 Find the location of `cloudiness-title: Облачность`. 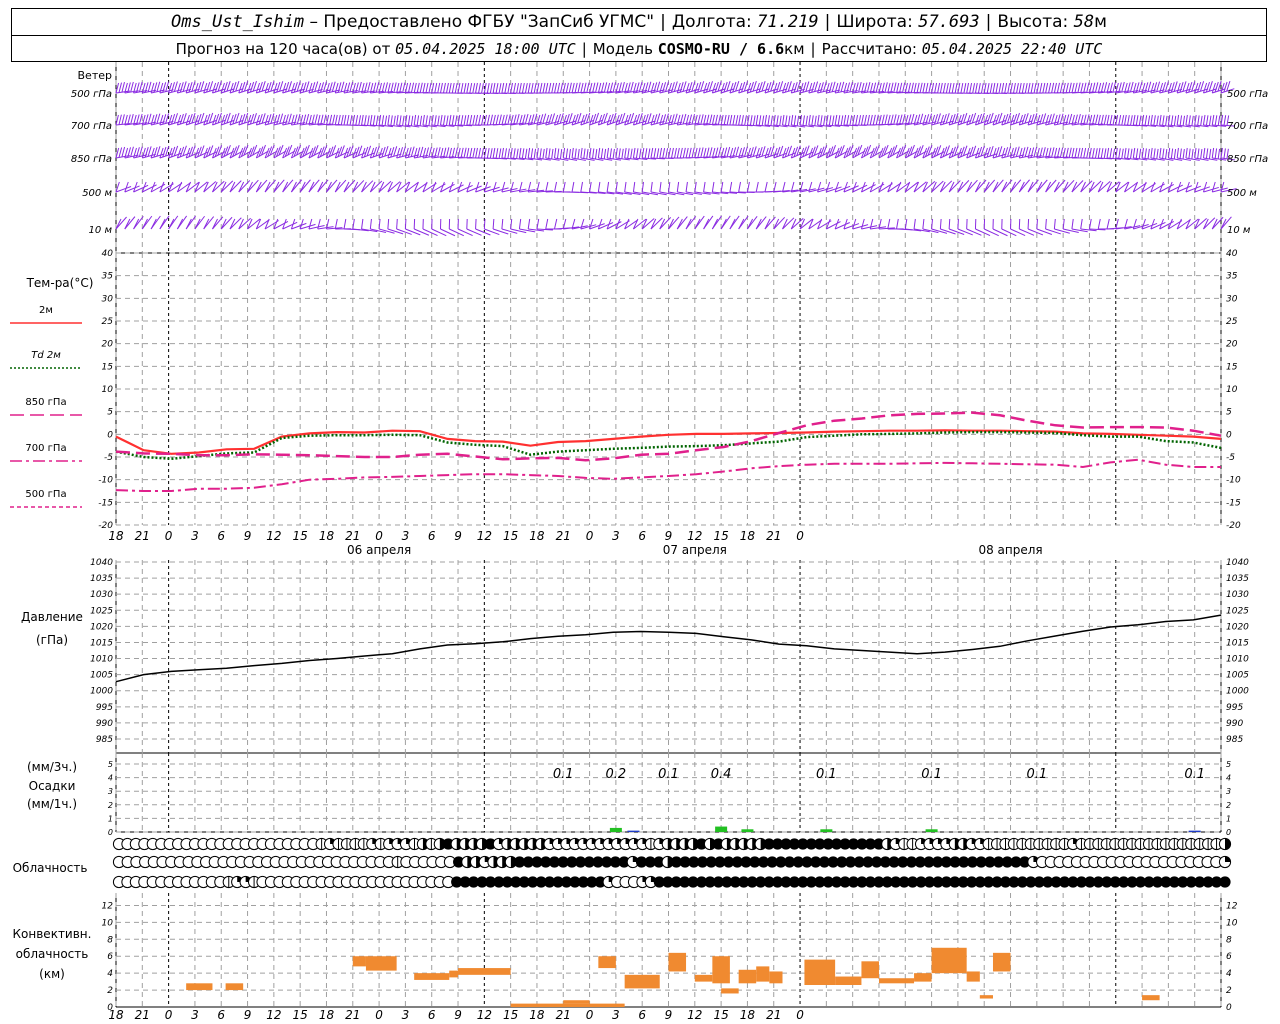

cloudiness-title: Облачность is located at coordinates (50, 868).